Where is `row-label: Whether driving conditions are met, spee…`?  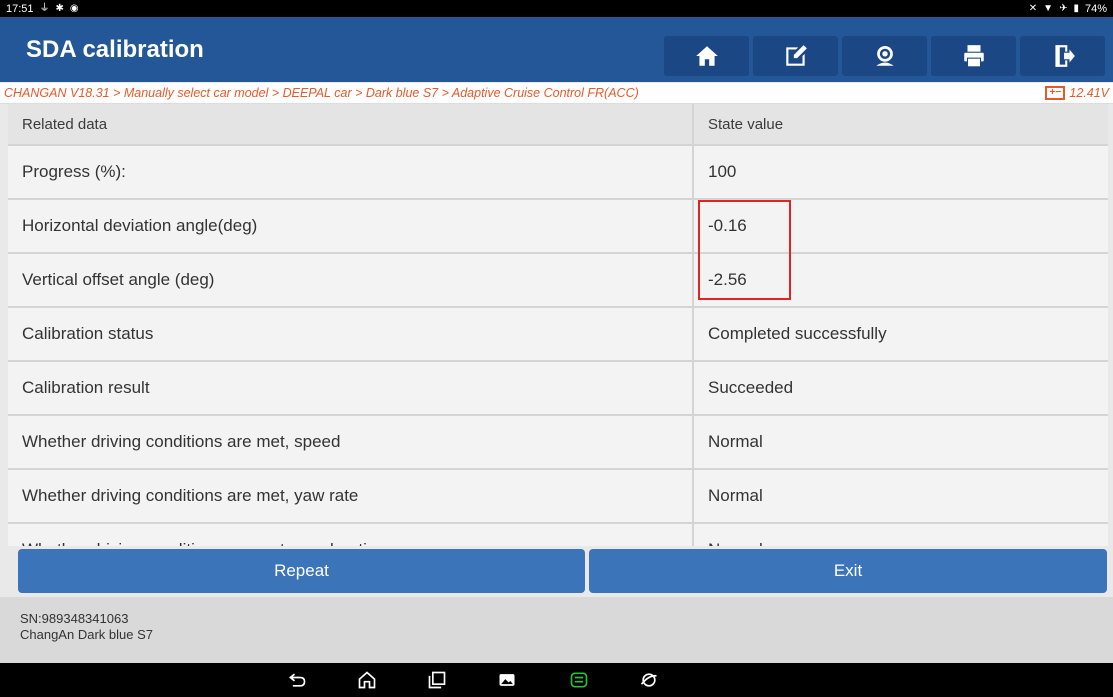 row-label: Whether driving conditions are met, spee… is located at coordinates (351, 442).